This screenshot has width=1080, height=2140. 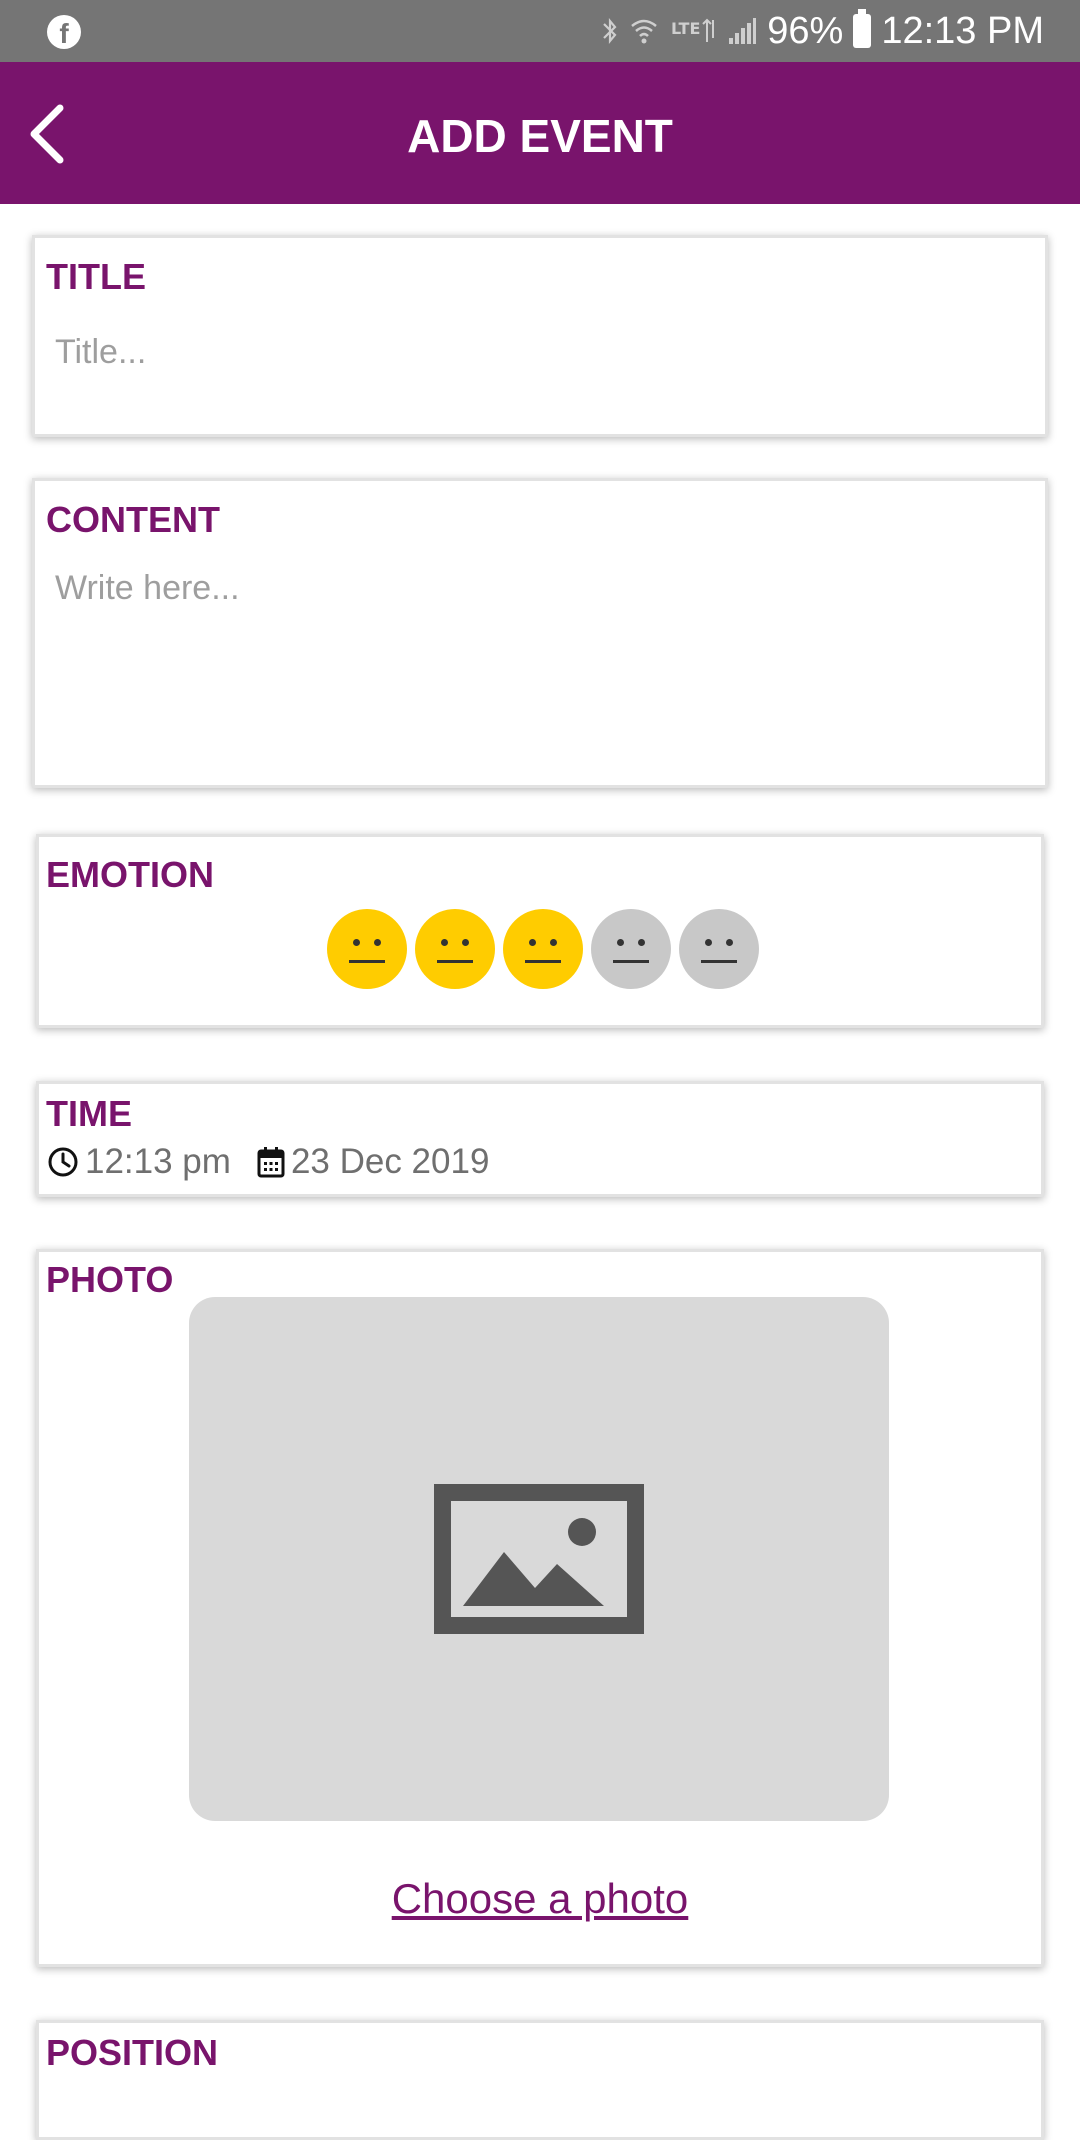 What do you see at coordinates (390, 1162) in the screenshot?
I see `date-value: 23 Dec 2019` at bounding box center [390, 1162].